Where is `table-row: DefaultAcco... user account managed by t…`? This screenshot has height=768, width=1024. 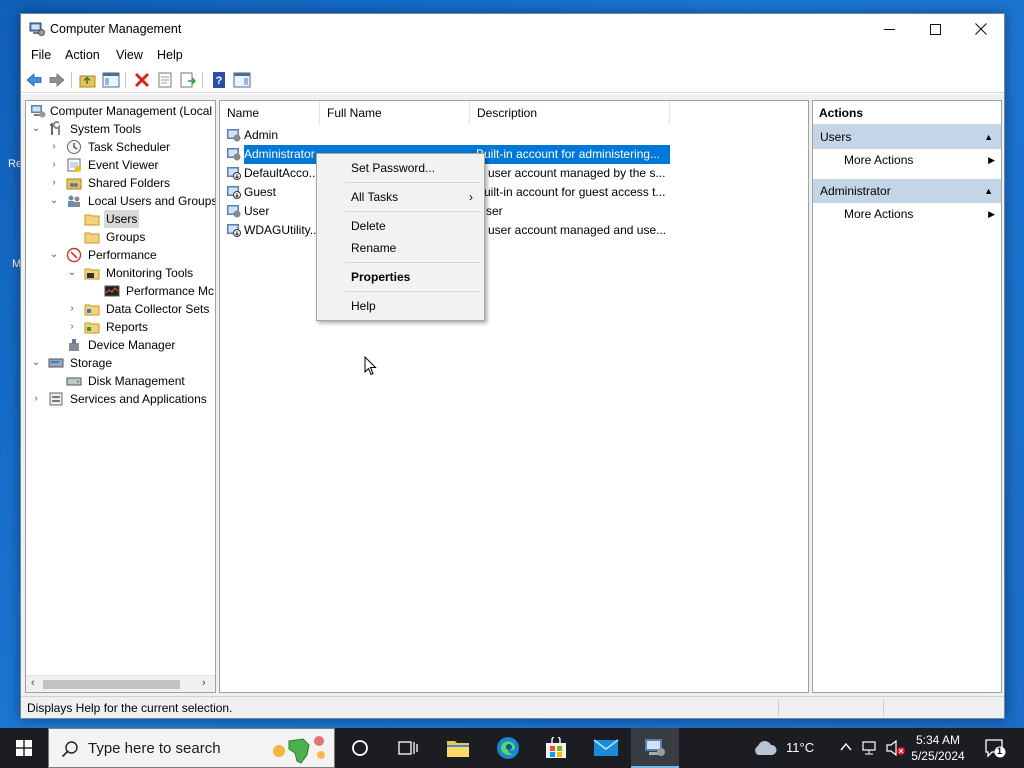
table-row: DefaultAcco... user account managed by t… is located at coordinates (514, 173).